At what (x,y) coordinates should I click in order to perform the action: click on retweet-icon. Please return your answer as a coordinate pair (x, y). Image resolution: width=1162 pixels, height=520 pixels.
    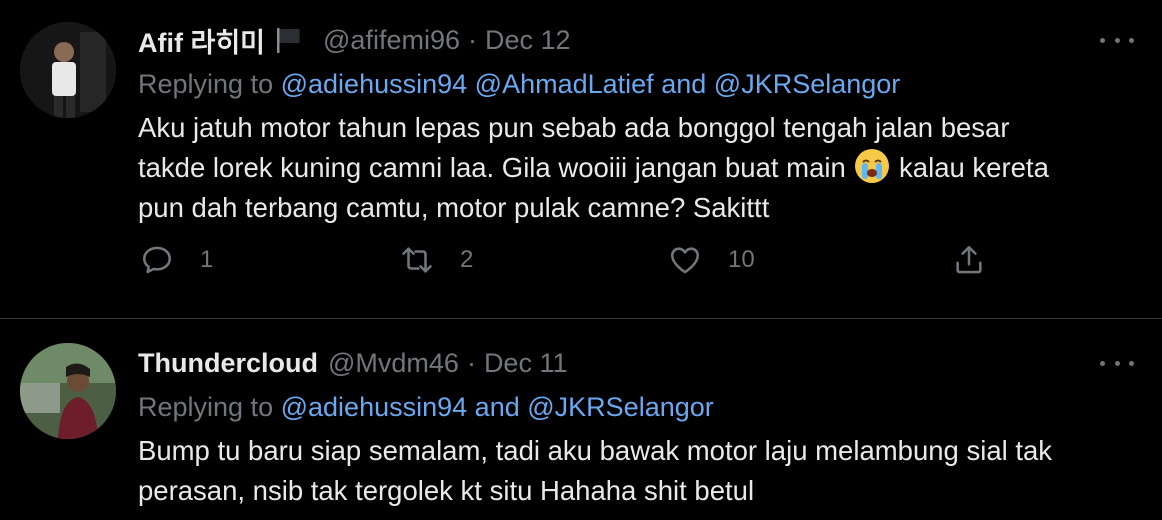
    Looking at the image, I should click on (417, 260).